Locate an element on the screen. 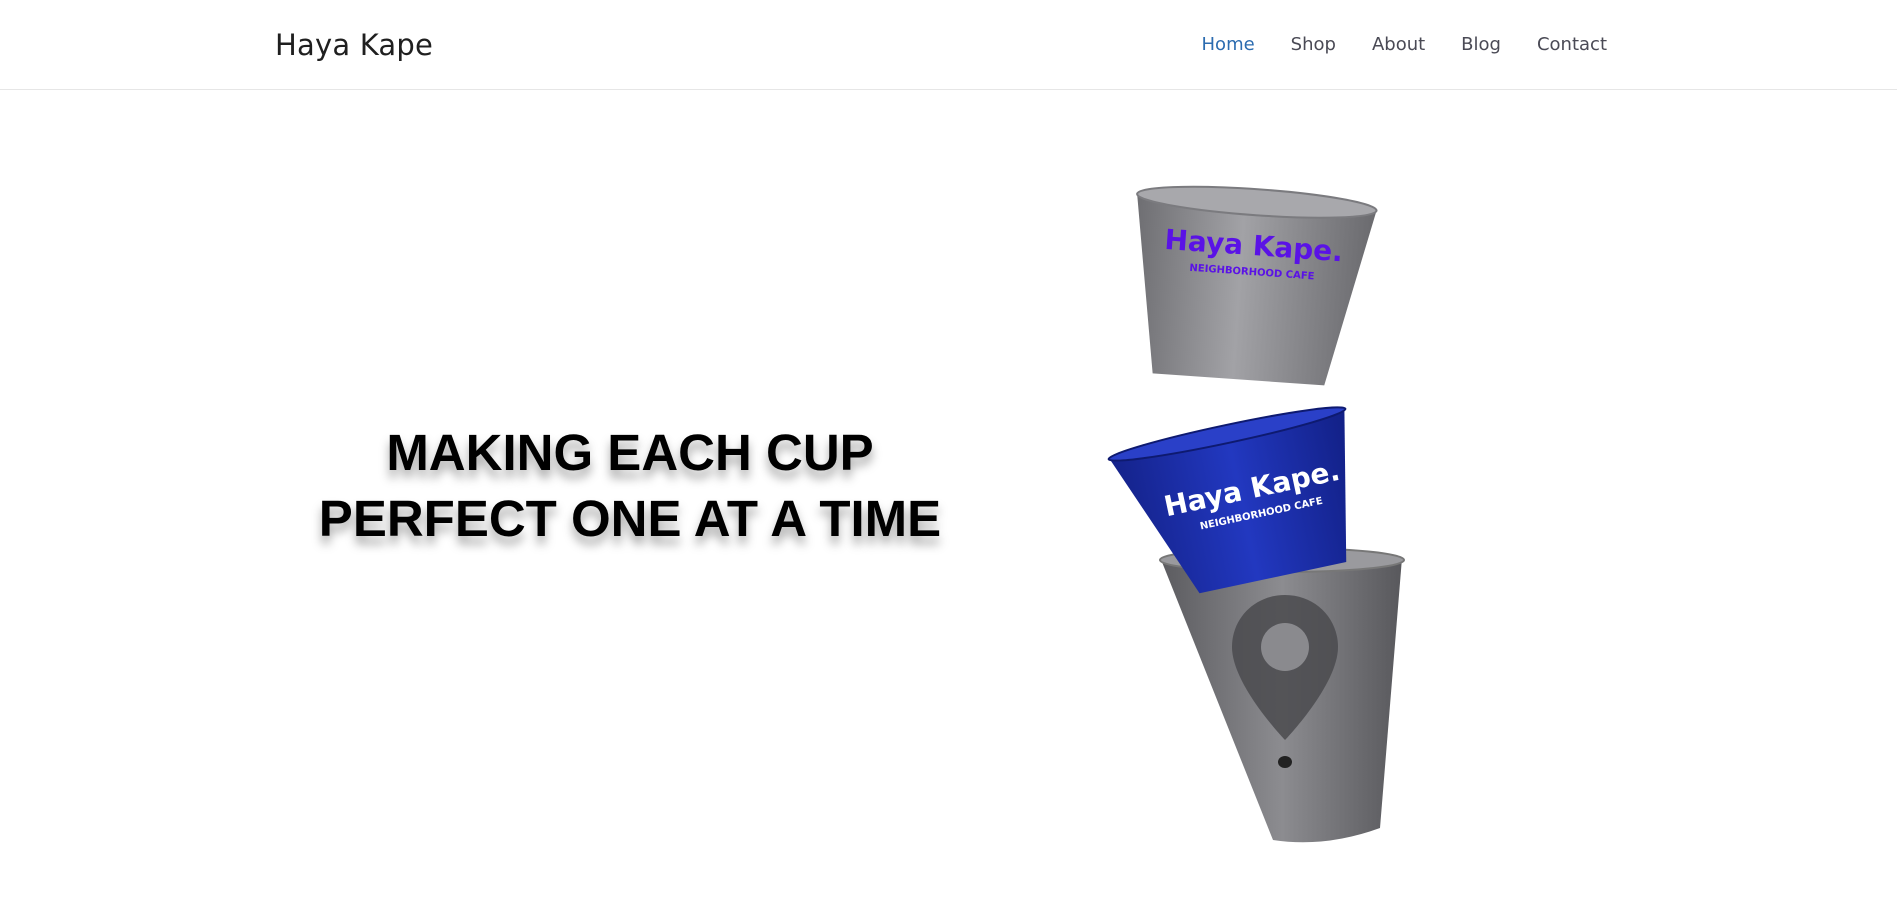 This screenshot has width=1897, height=910. hero-line-1: MAKING EACH CUP is located at coordinates (630, 452).